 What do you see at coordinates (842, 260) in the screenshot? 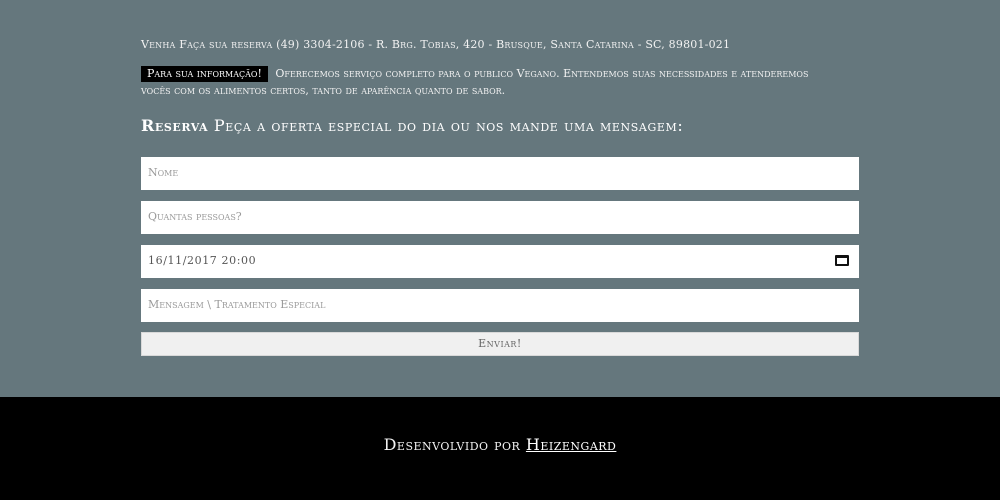
I see `calendar-icon` at bounding box center [842, 260].